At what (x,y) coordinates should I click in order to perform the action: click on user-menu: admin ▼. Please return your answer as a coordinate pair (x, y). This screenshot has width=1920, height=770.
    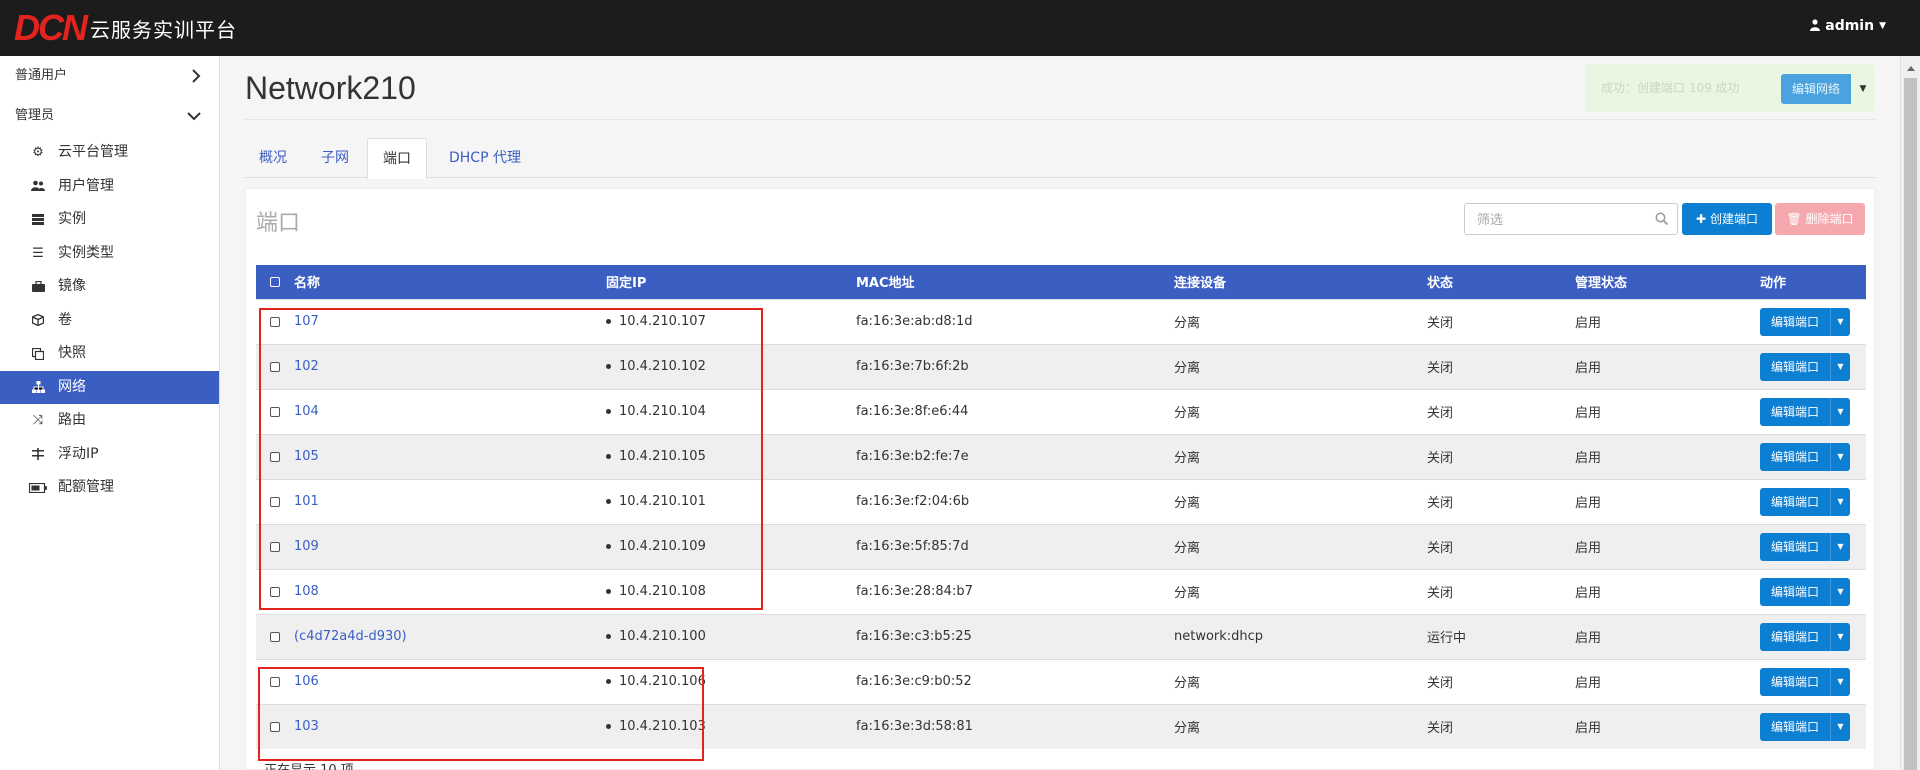
    Looking at the image, I should click on (1848, 26).